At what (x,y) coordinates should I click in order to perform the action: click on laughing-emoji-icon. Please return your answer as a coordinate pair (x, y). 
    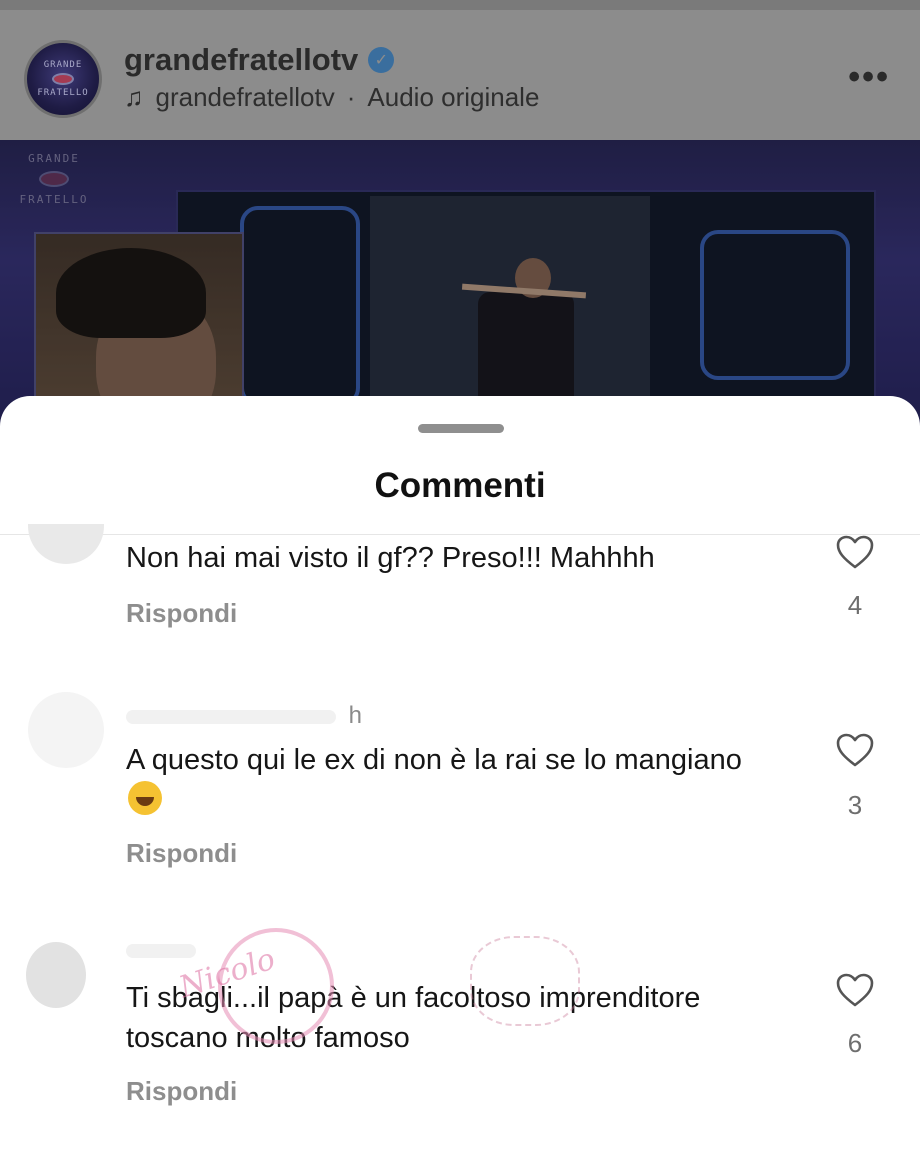
    Looking at the image, I should click on (145, 798).